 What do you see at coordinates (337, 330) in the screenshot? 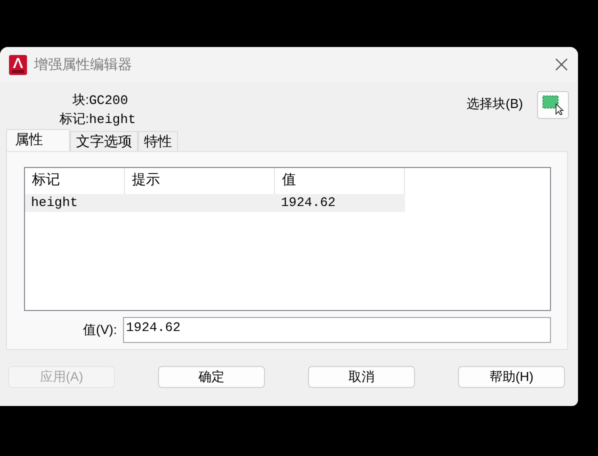
I see `value-field: 1924.62` at bounding box center [337, 330].